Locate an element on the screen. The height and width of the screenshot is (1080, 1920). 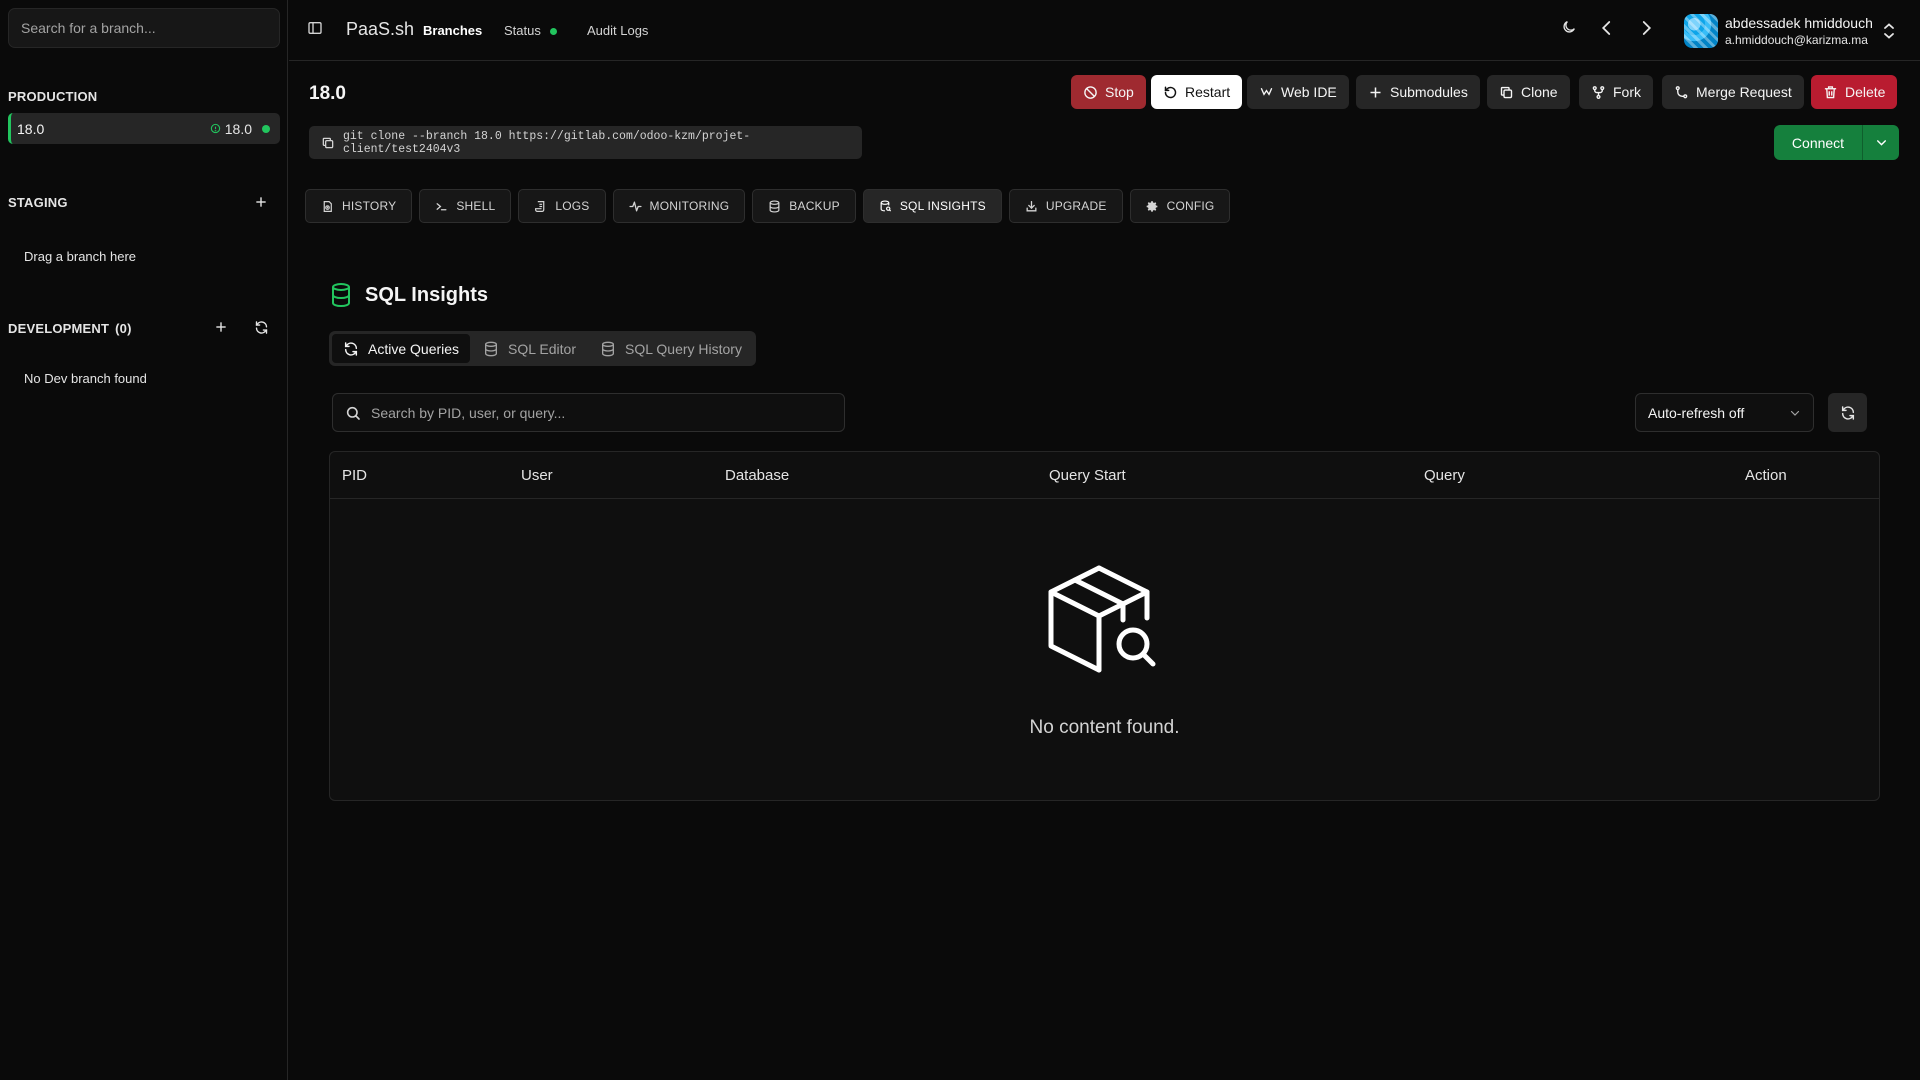
branch-search-input is located at coordinates (144, 28).